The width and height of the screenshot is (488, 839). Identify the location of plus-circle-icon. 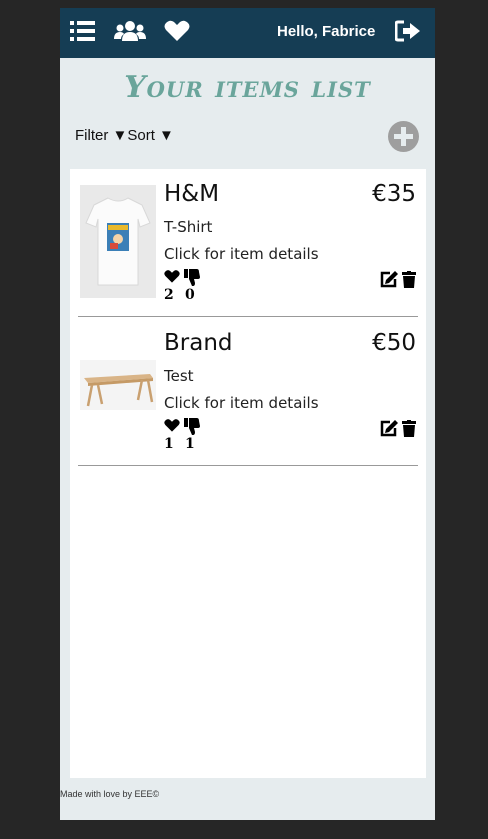
(403, 136).